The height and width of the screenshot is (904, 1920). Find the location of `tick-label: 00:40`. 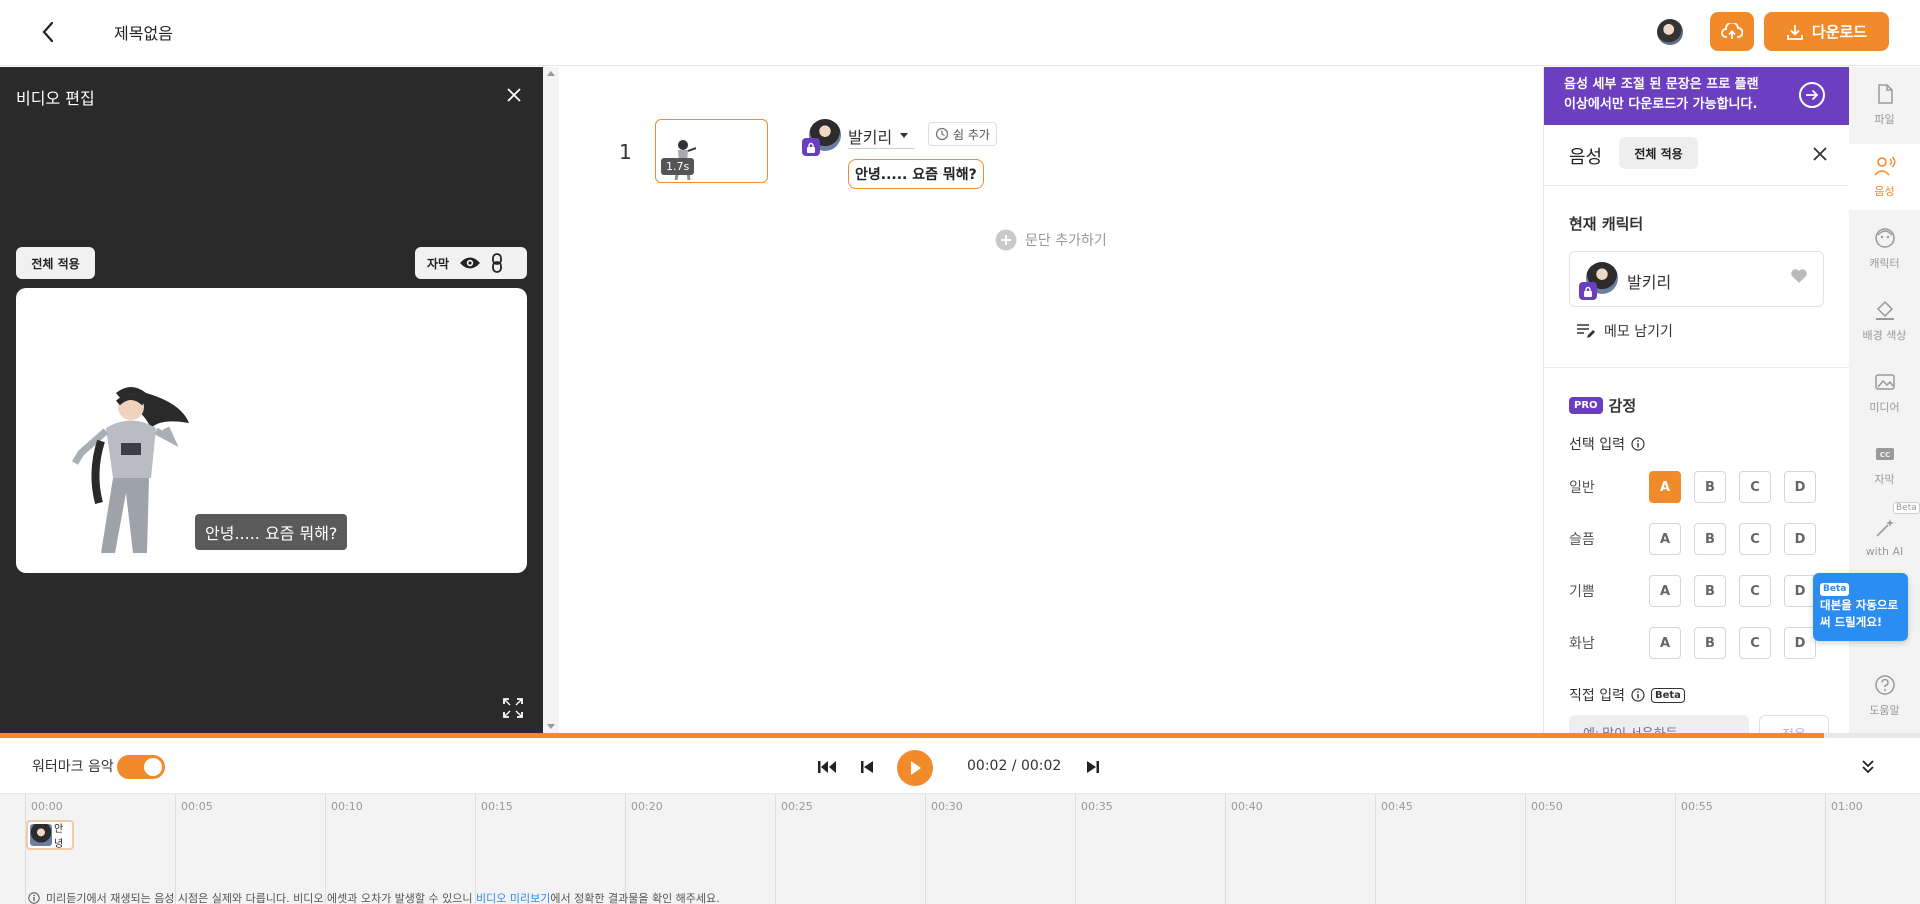

tick-label: 00:40 is located at coordinates (1247, 806).